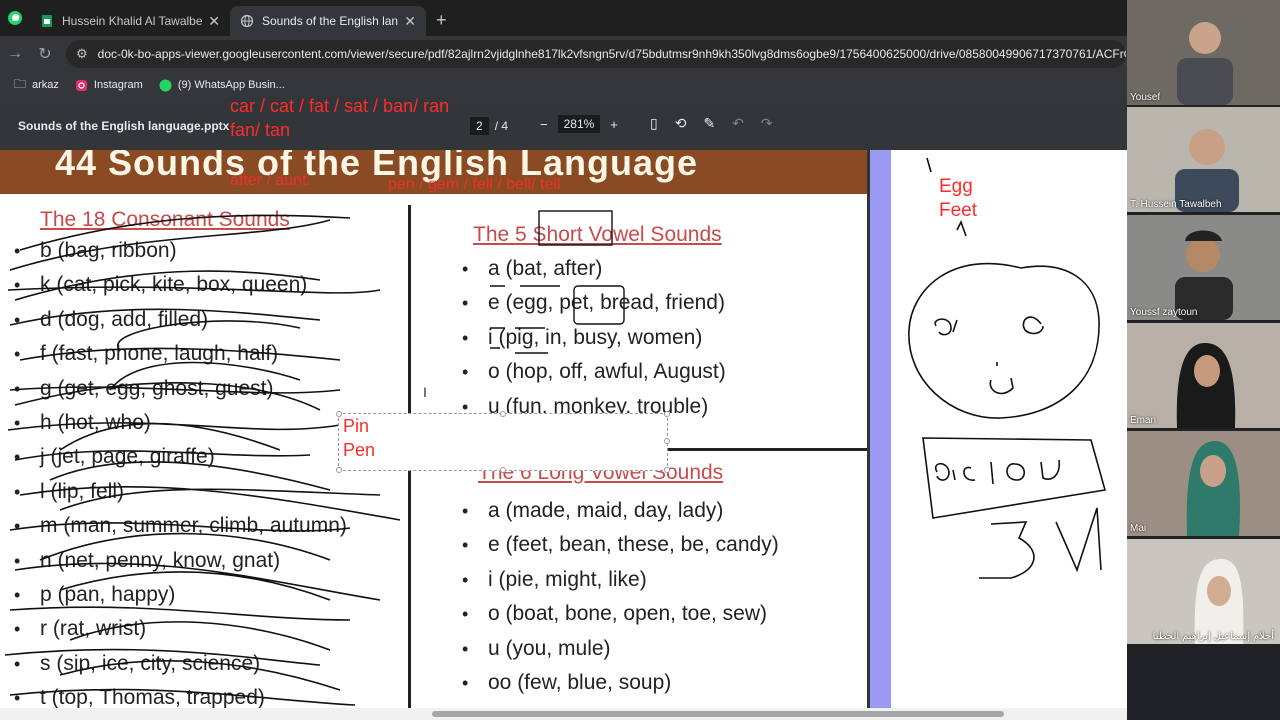 The image size is (1280, 720). I want to click on scrollbar-thumb, so click(718, 714).